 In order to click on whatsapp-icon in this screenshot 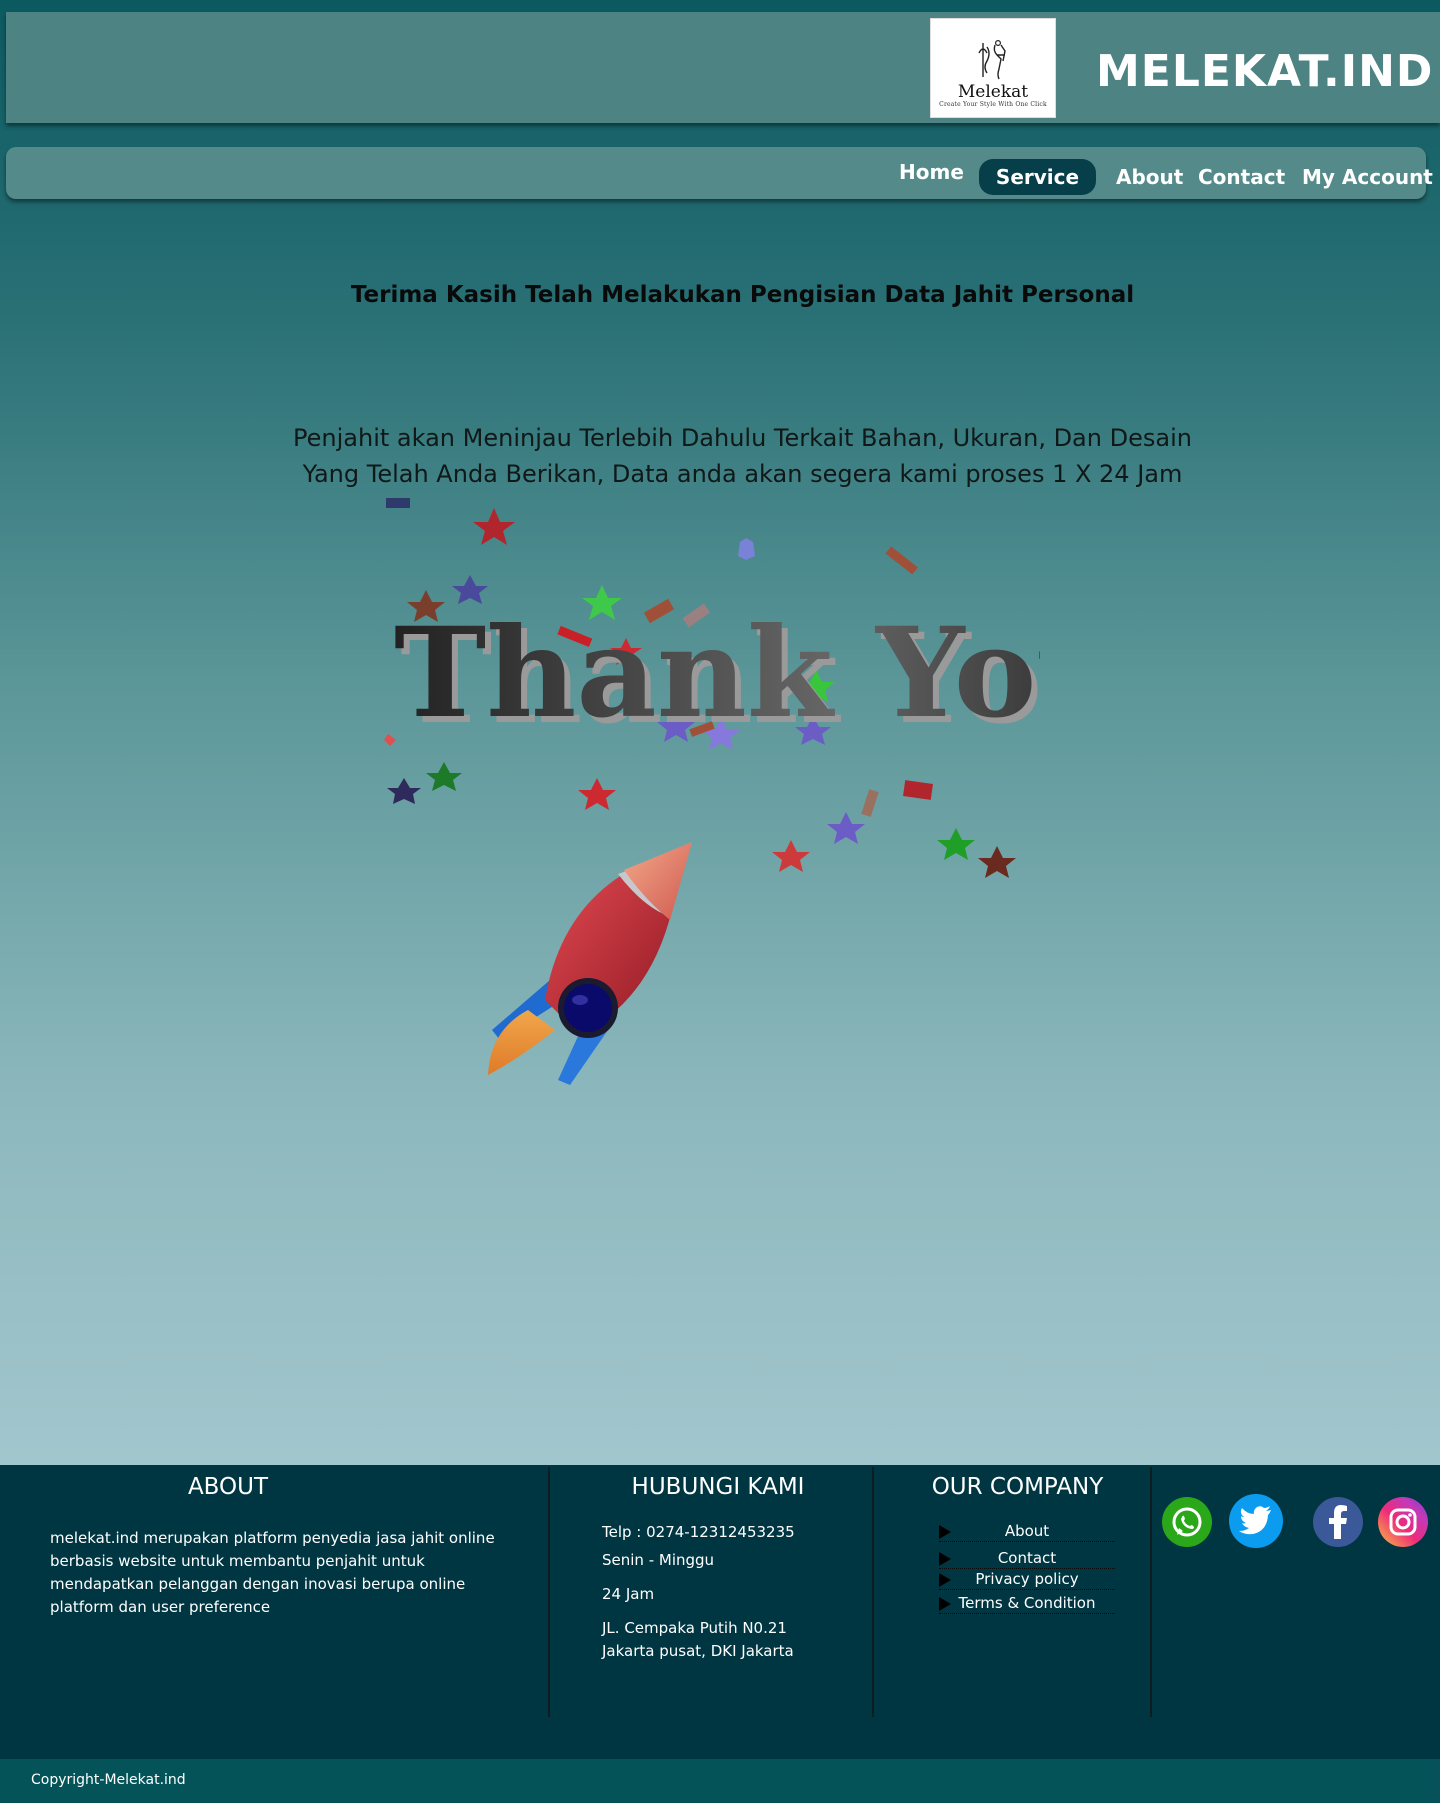, I will do `click(1187, 1522)`.